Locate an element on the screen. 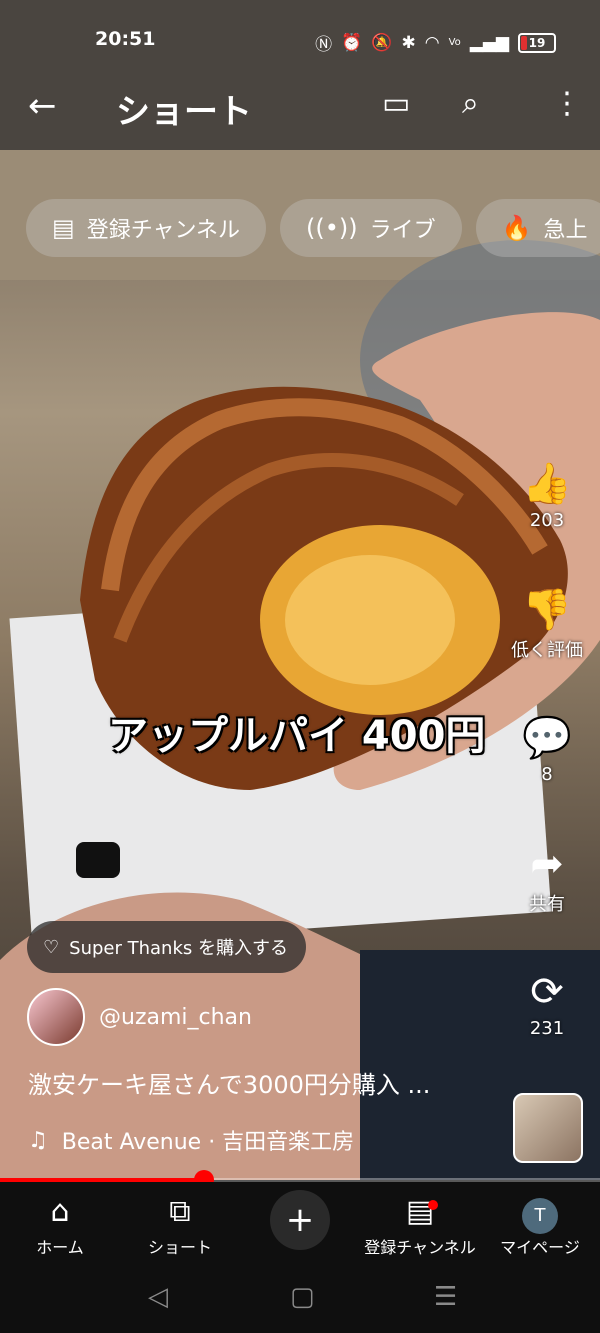 The width and height of the screenshot is (600, 1333). system-back-icon: ◁ is located at coordinates (158, 1297).